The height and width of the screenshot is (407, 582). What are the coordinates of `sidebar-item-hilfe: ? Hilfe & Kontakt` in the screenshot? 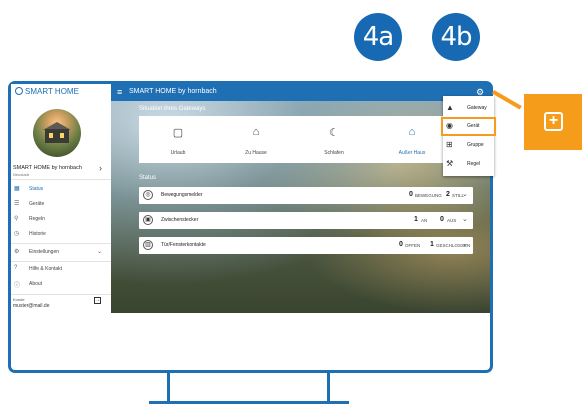 It's located at (61, 270).